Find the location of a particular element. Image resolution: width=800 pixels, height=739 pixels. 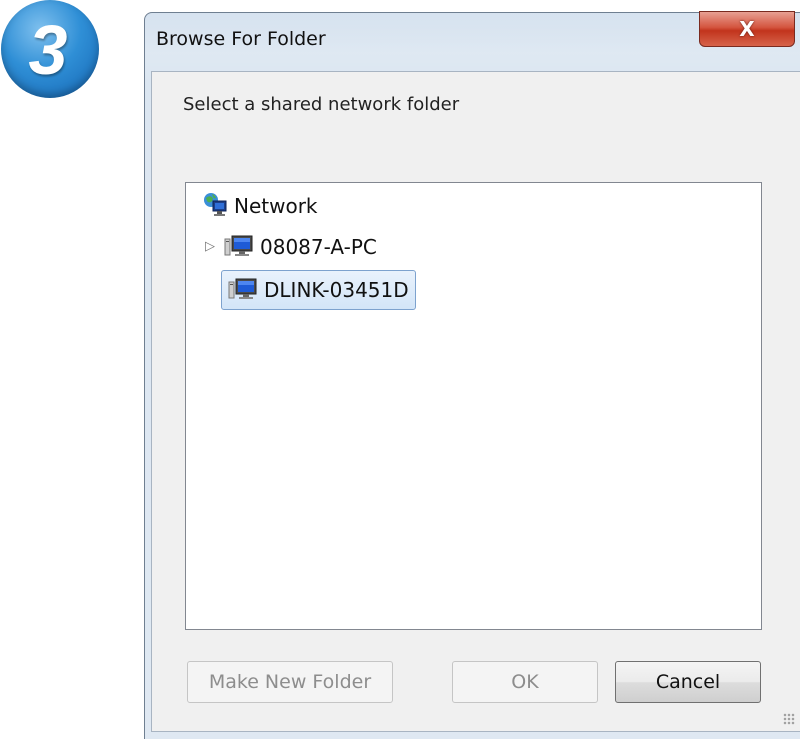

close-button: X is located at coordinates (747, 29).